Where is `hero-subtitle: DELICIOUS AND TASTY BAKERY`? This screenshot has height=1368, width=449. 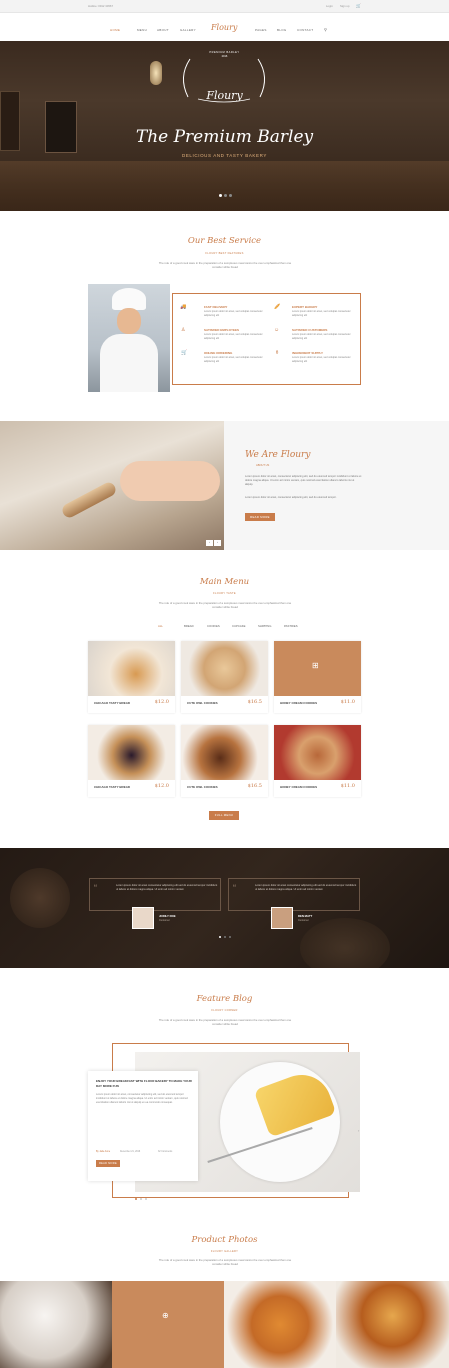
hero-subtitle: DELICIOUS AND TASTY BAKERY is located at coordinates (224, 155).